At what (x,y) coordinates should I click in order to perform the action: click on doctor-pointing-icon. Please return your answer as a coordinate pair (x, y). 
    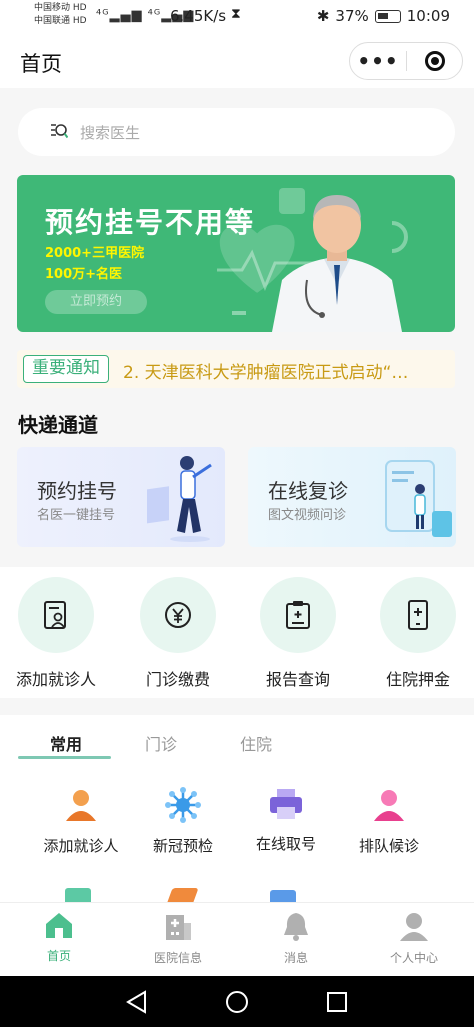
    Looking at the image, I should click on (179, 499).